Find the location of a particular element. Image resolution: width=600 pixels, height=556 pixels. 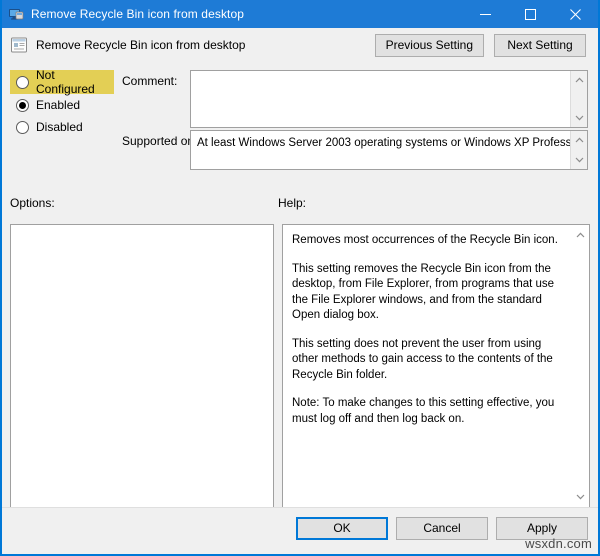

comment-field is located at coordinates (389, 99).